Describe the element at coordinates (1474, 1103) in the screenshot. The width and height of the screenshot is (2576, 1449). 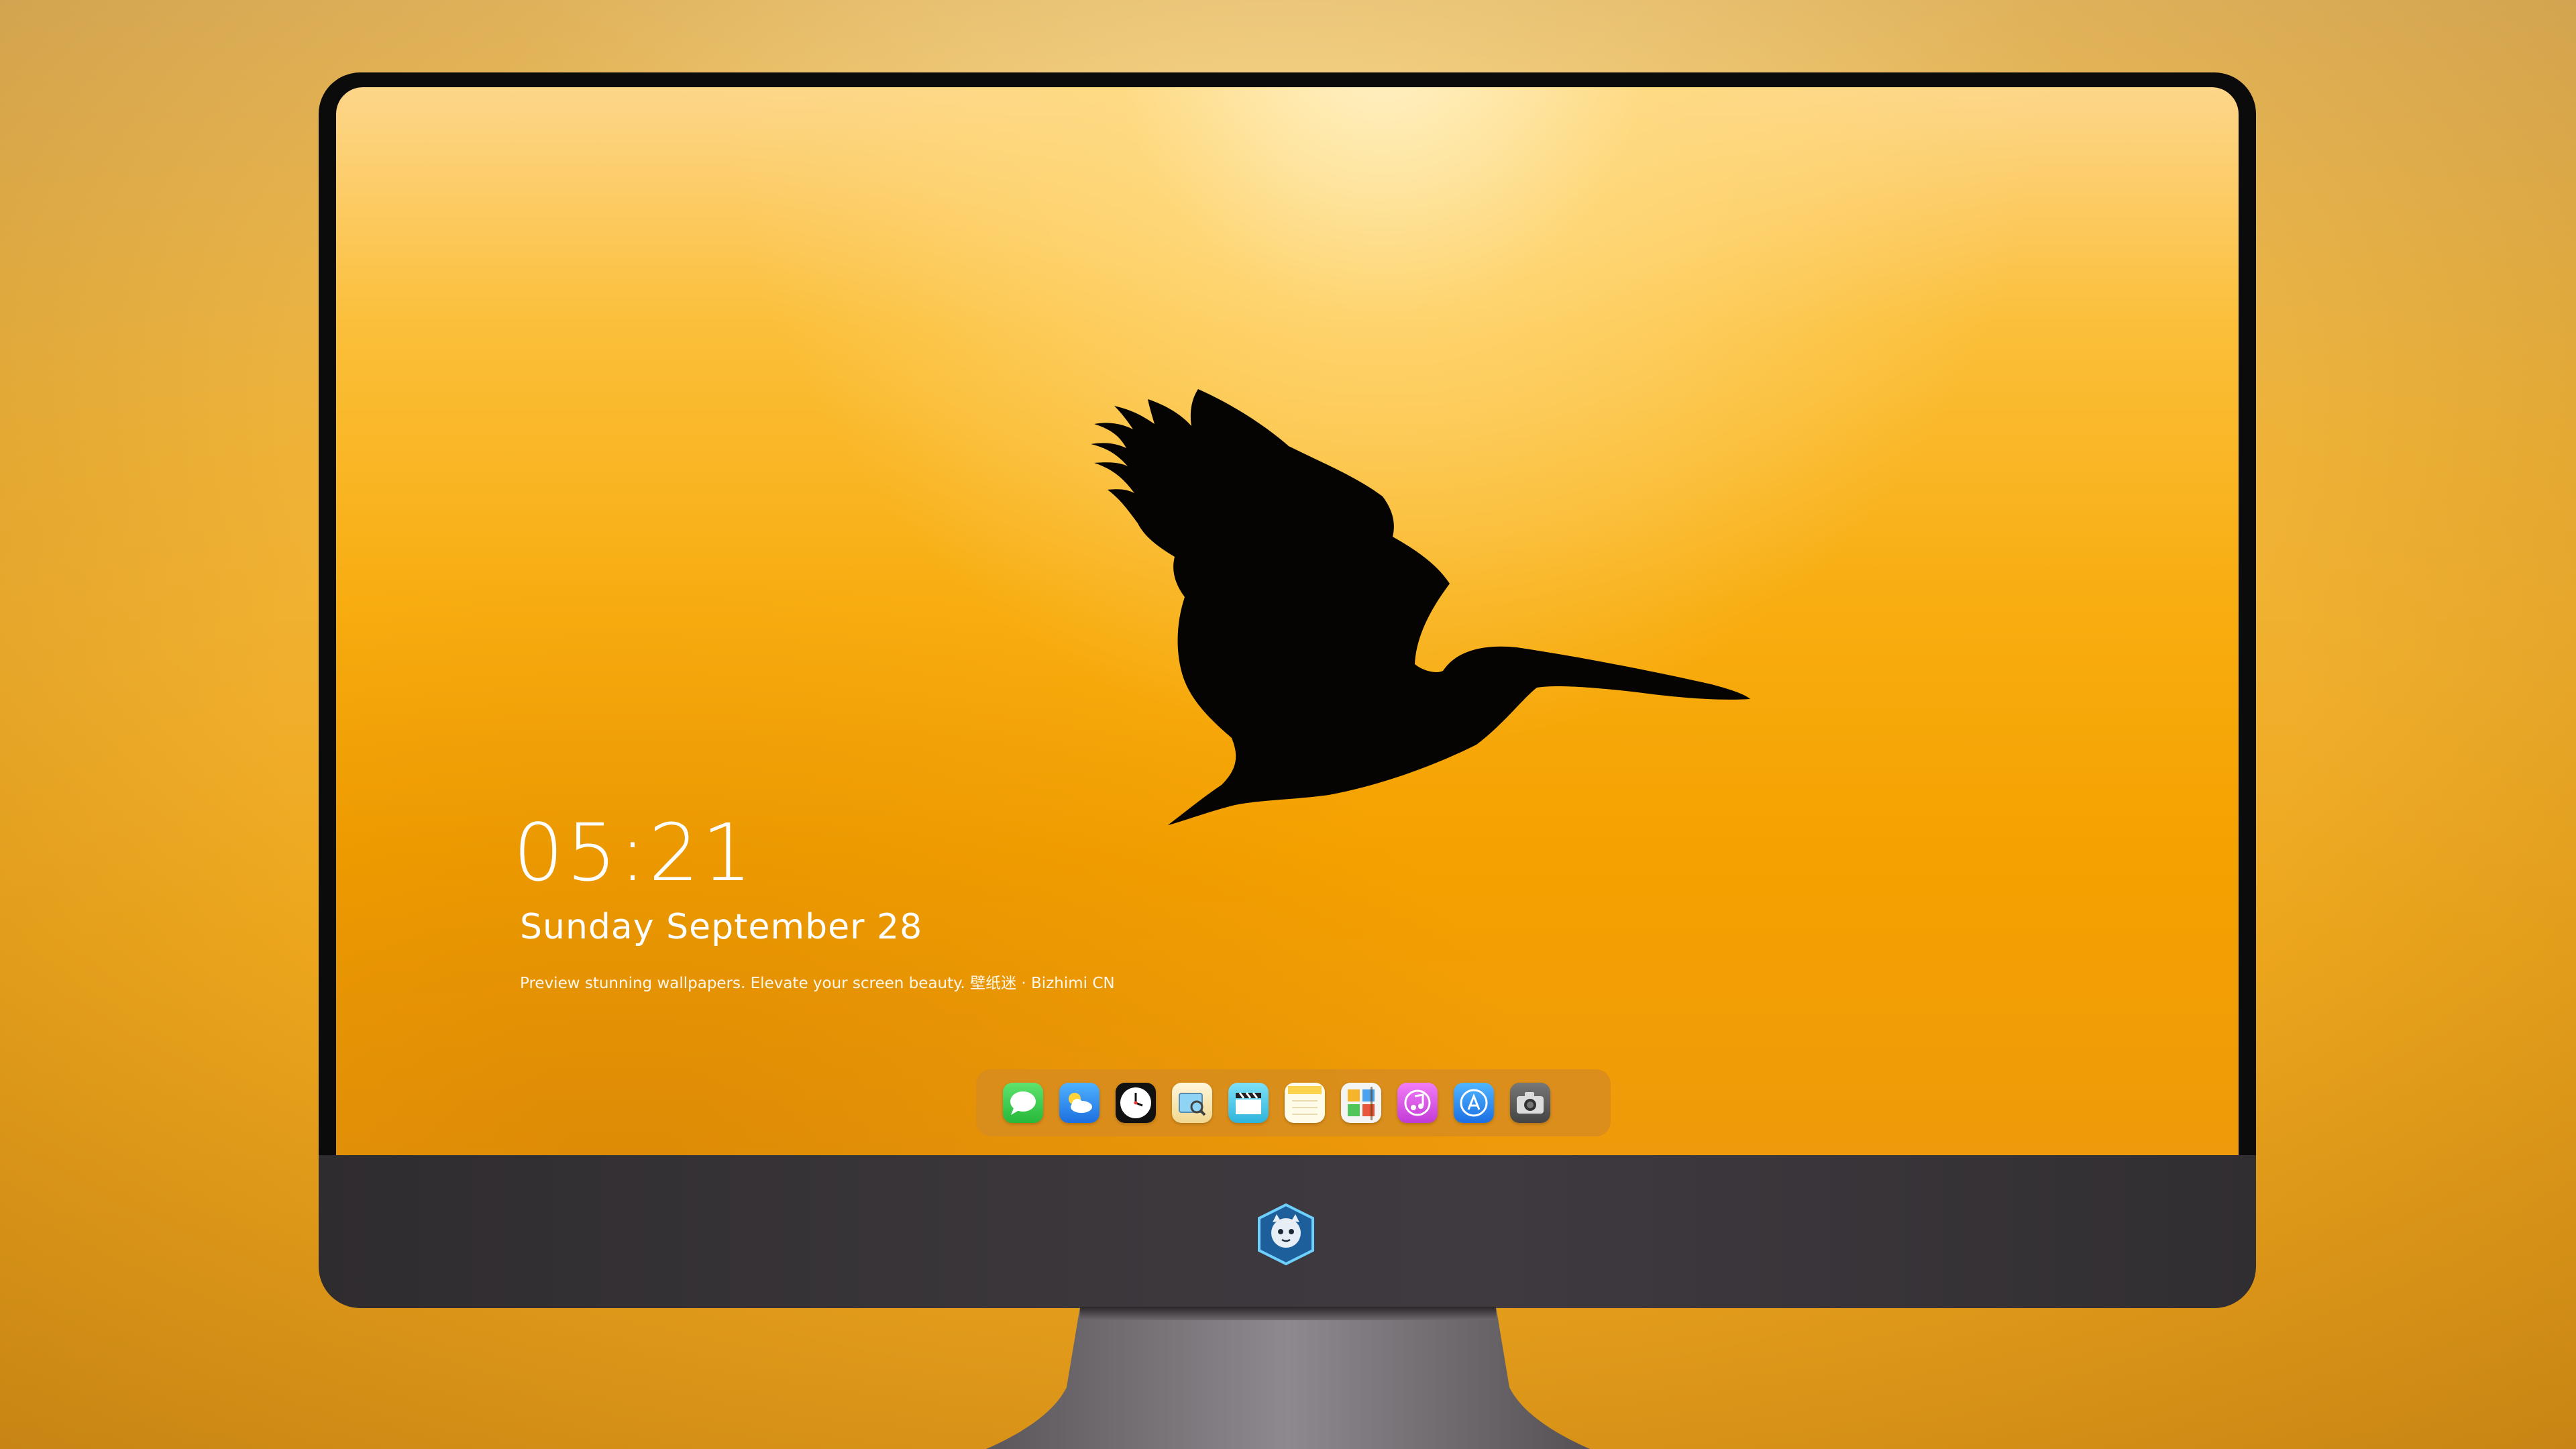
I see `app-store-icon` at that location.